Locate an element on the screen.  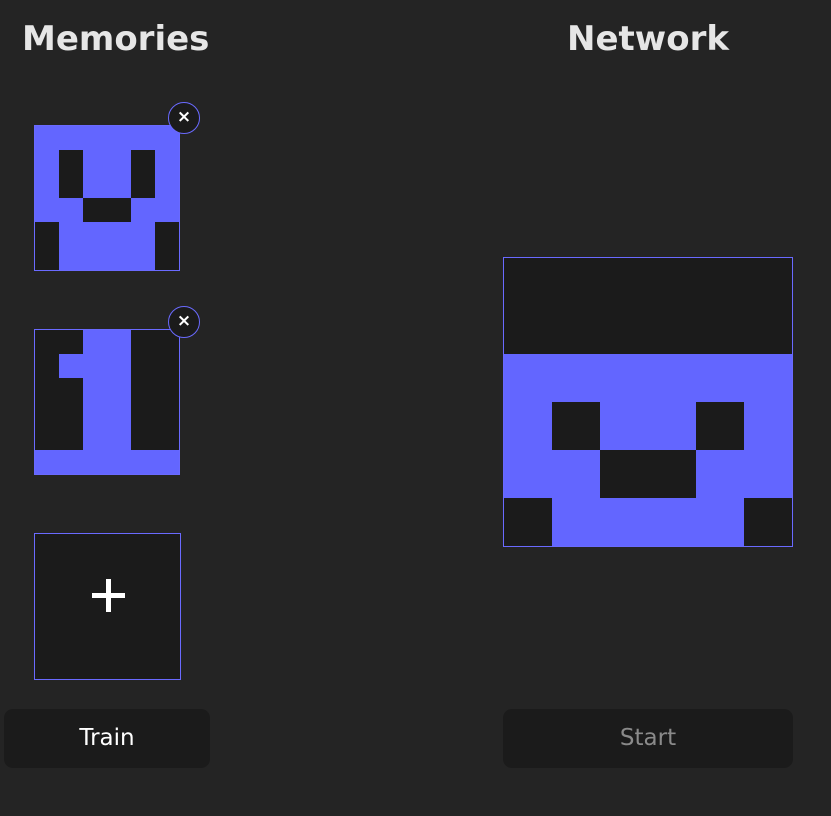
train-button: Train is located at coordinates (107, 738).